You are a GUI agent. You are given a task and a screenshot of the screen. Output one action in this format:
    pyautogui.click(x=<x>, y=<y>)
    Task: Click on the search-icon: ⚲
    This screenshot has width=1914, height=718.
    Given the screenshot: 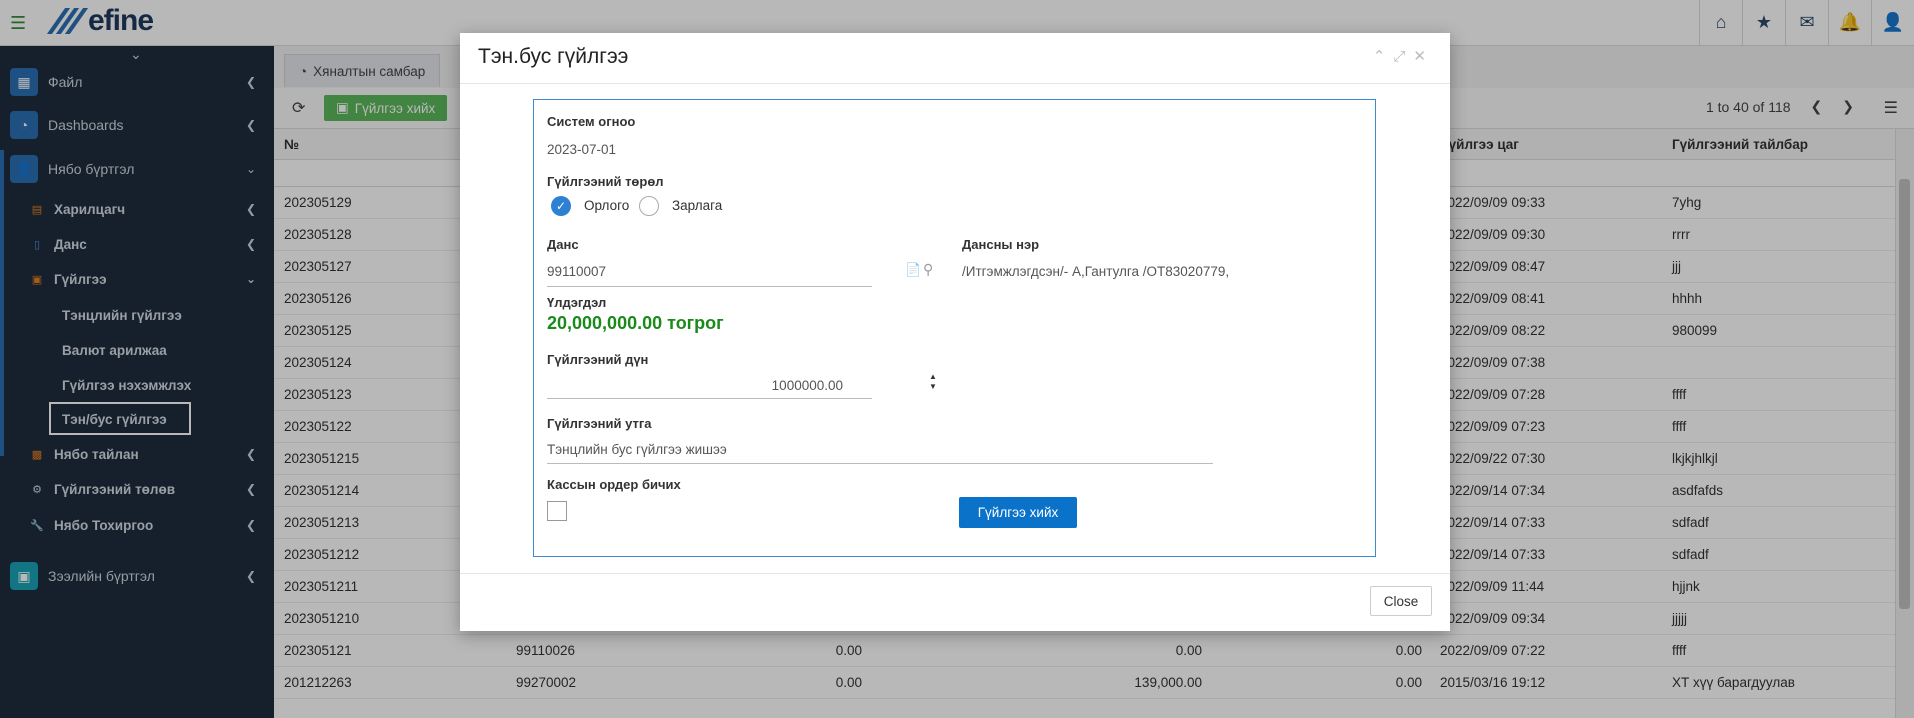 What is the action you would take?
    pyautogui.click(x=928, y=269)
    